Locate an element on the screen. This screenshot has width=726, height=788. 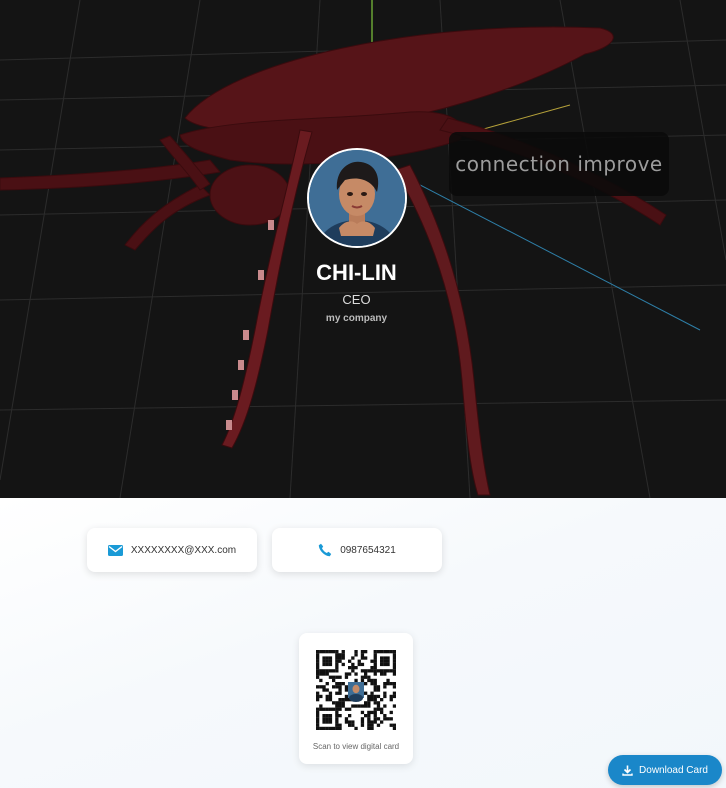
phone-icon is located at coordinates (325, 550).